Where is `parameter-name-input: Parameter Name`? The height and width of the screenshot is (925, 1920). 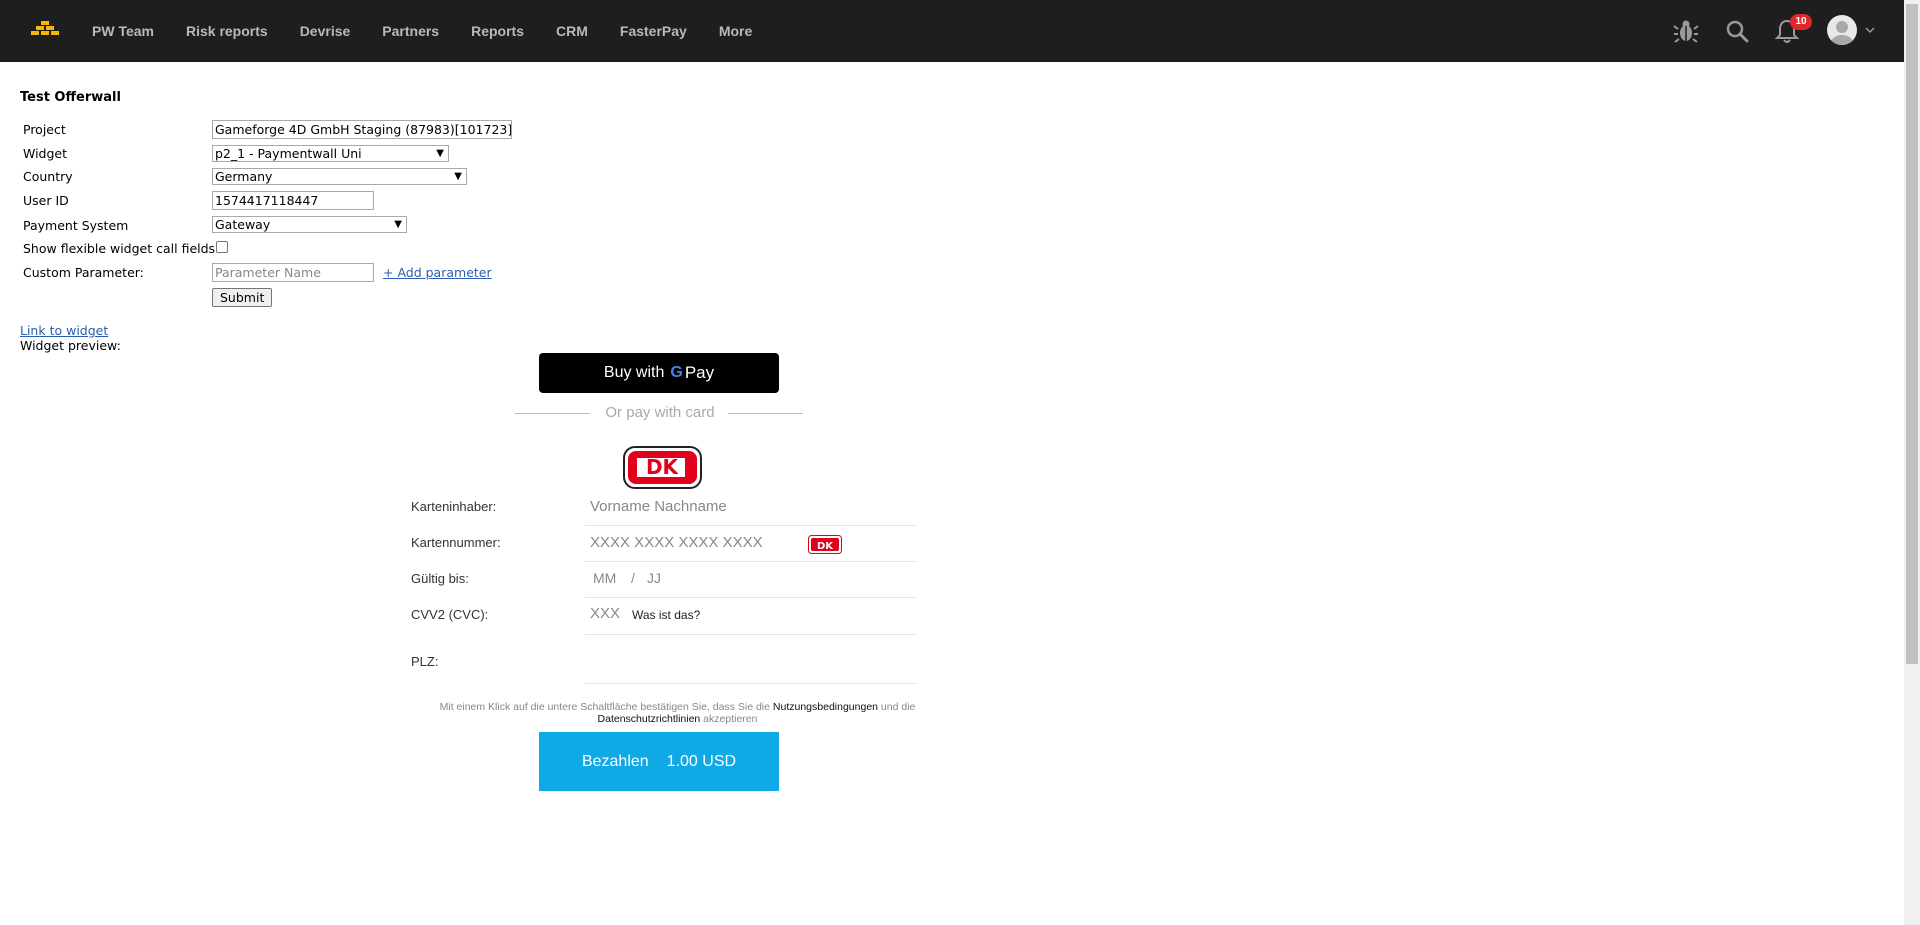
parameter-name-input: Parameter Name is located at coordinates (293, 272).